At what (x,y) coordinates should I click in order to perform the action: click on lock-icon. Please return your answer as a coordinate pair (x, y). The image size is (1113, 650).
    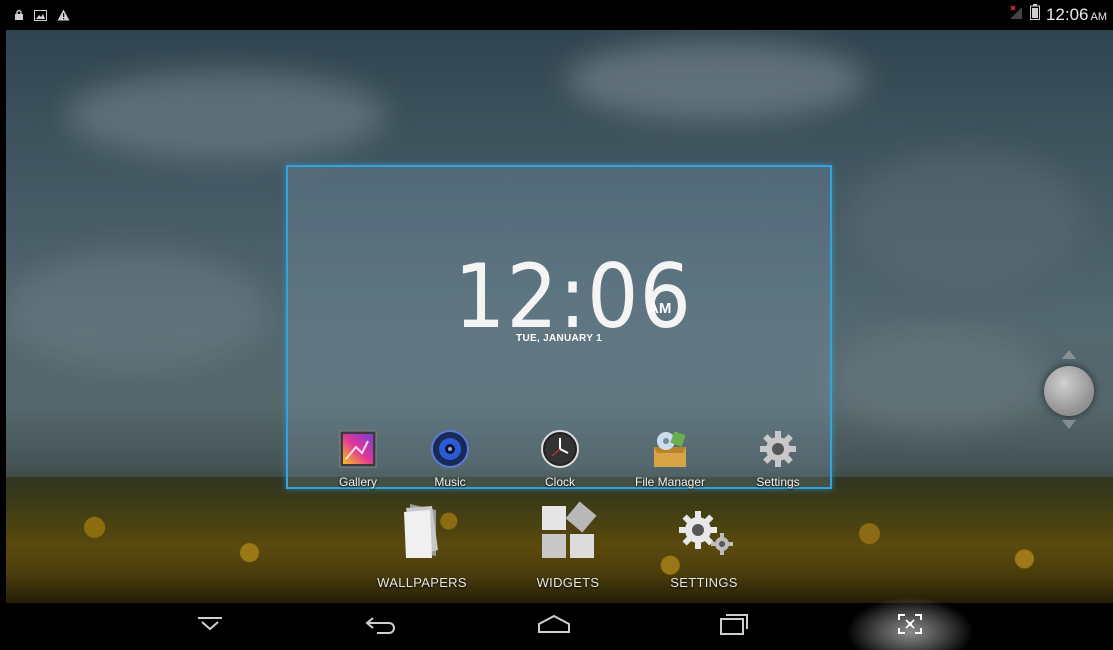
    Looking at the image, I should click on (19, 17).